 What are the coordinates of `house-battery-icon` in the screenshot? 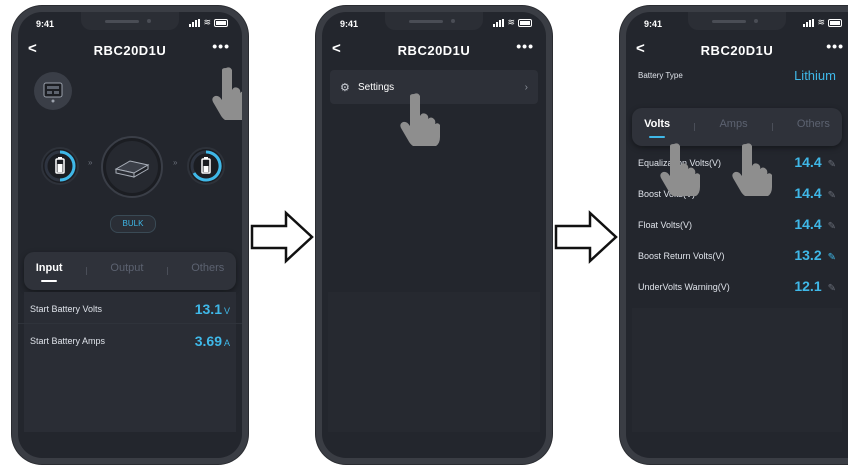 It's located at (206, 166).